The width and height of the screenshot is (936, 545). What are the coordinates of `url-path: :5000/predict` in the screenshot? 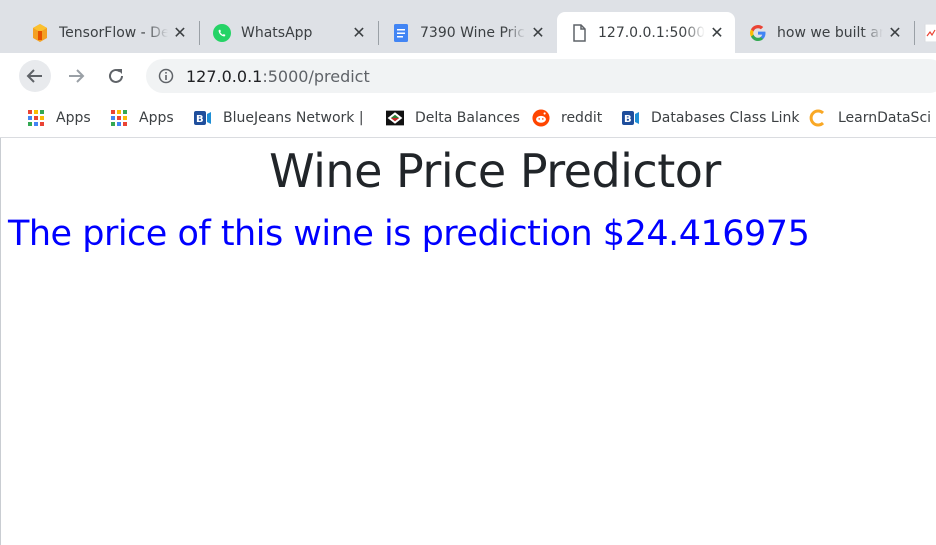 It's located at (316, 76).